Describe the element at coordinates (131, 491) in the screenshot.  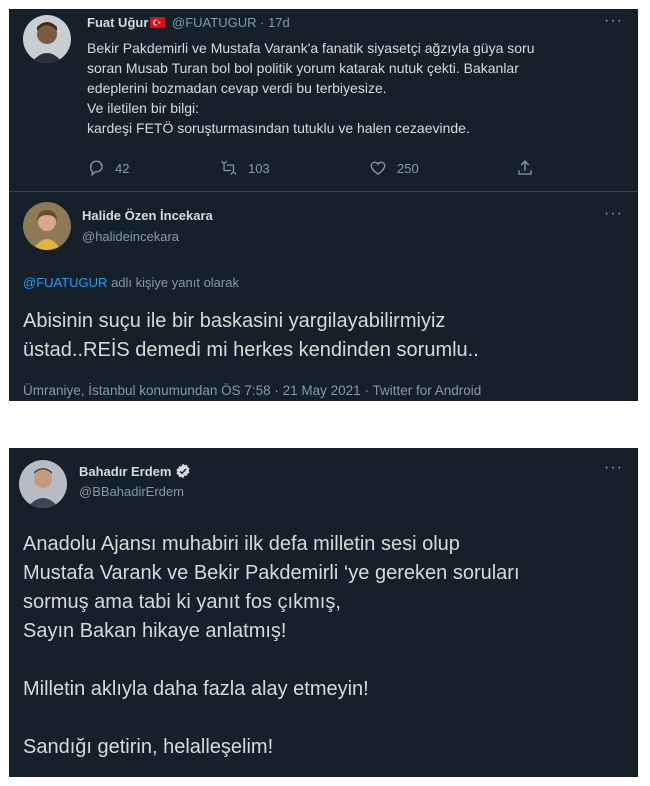
I see `author-handle: @BBahadirErdem` at that location.